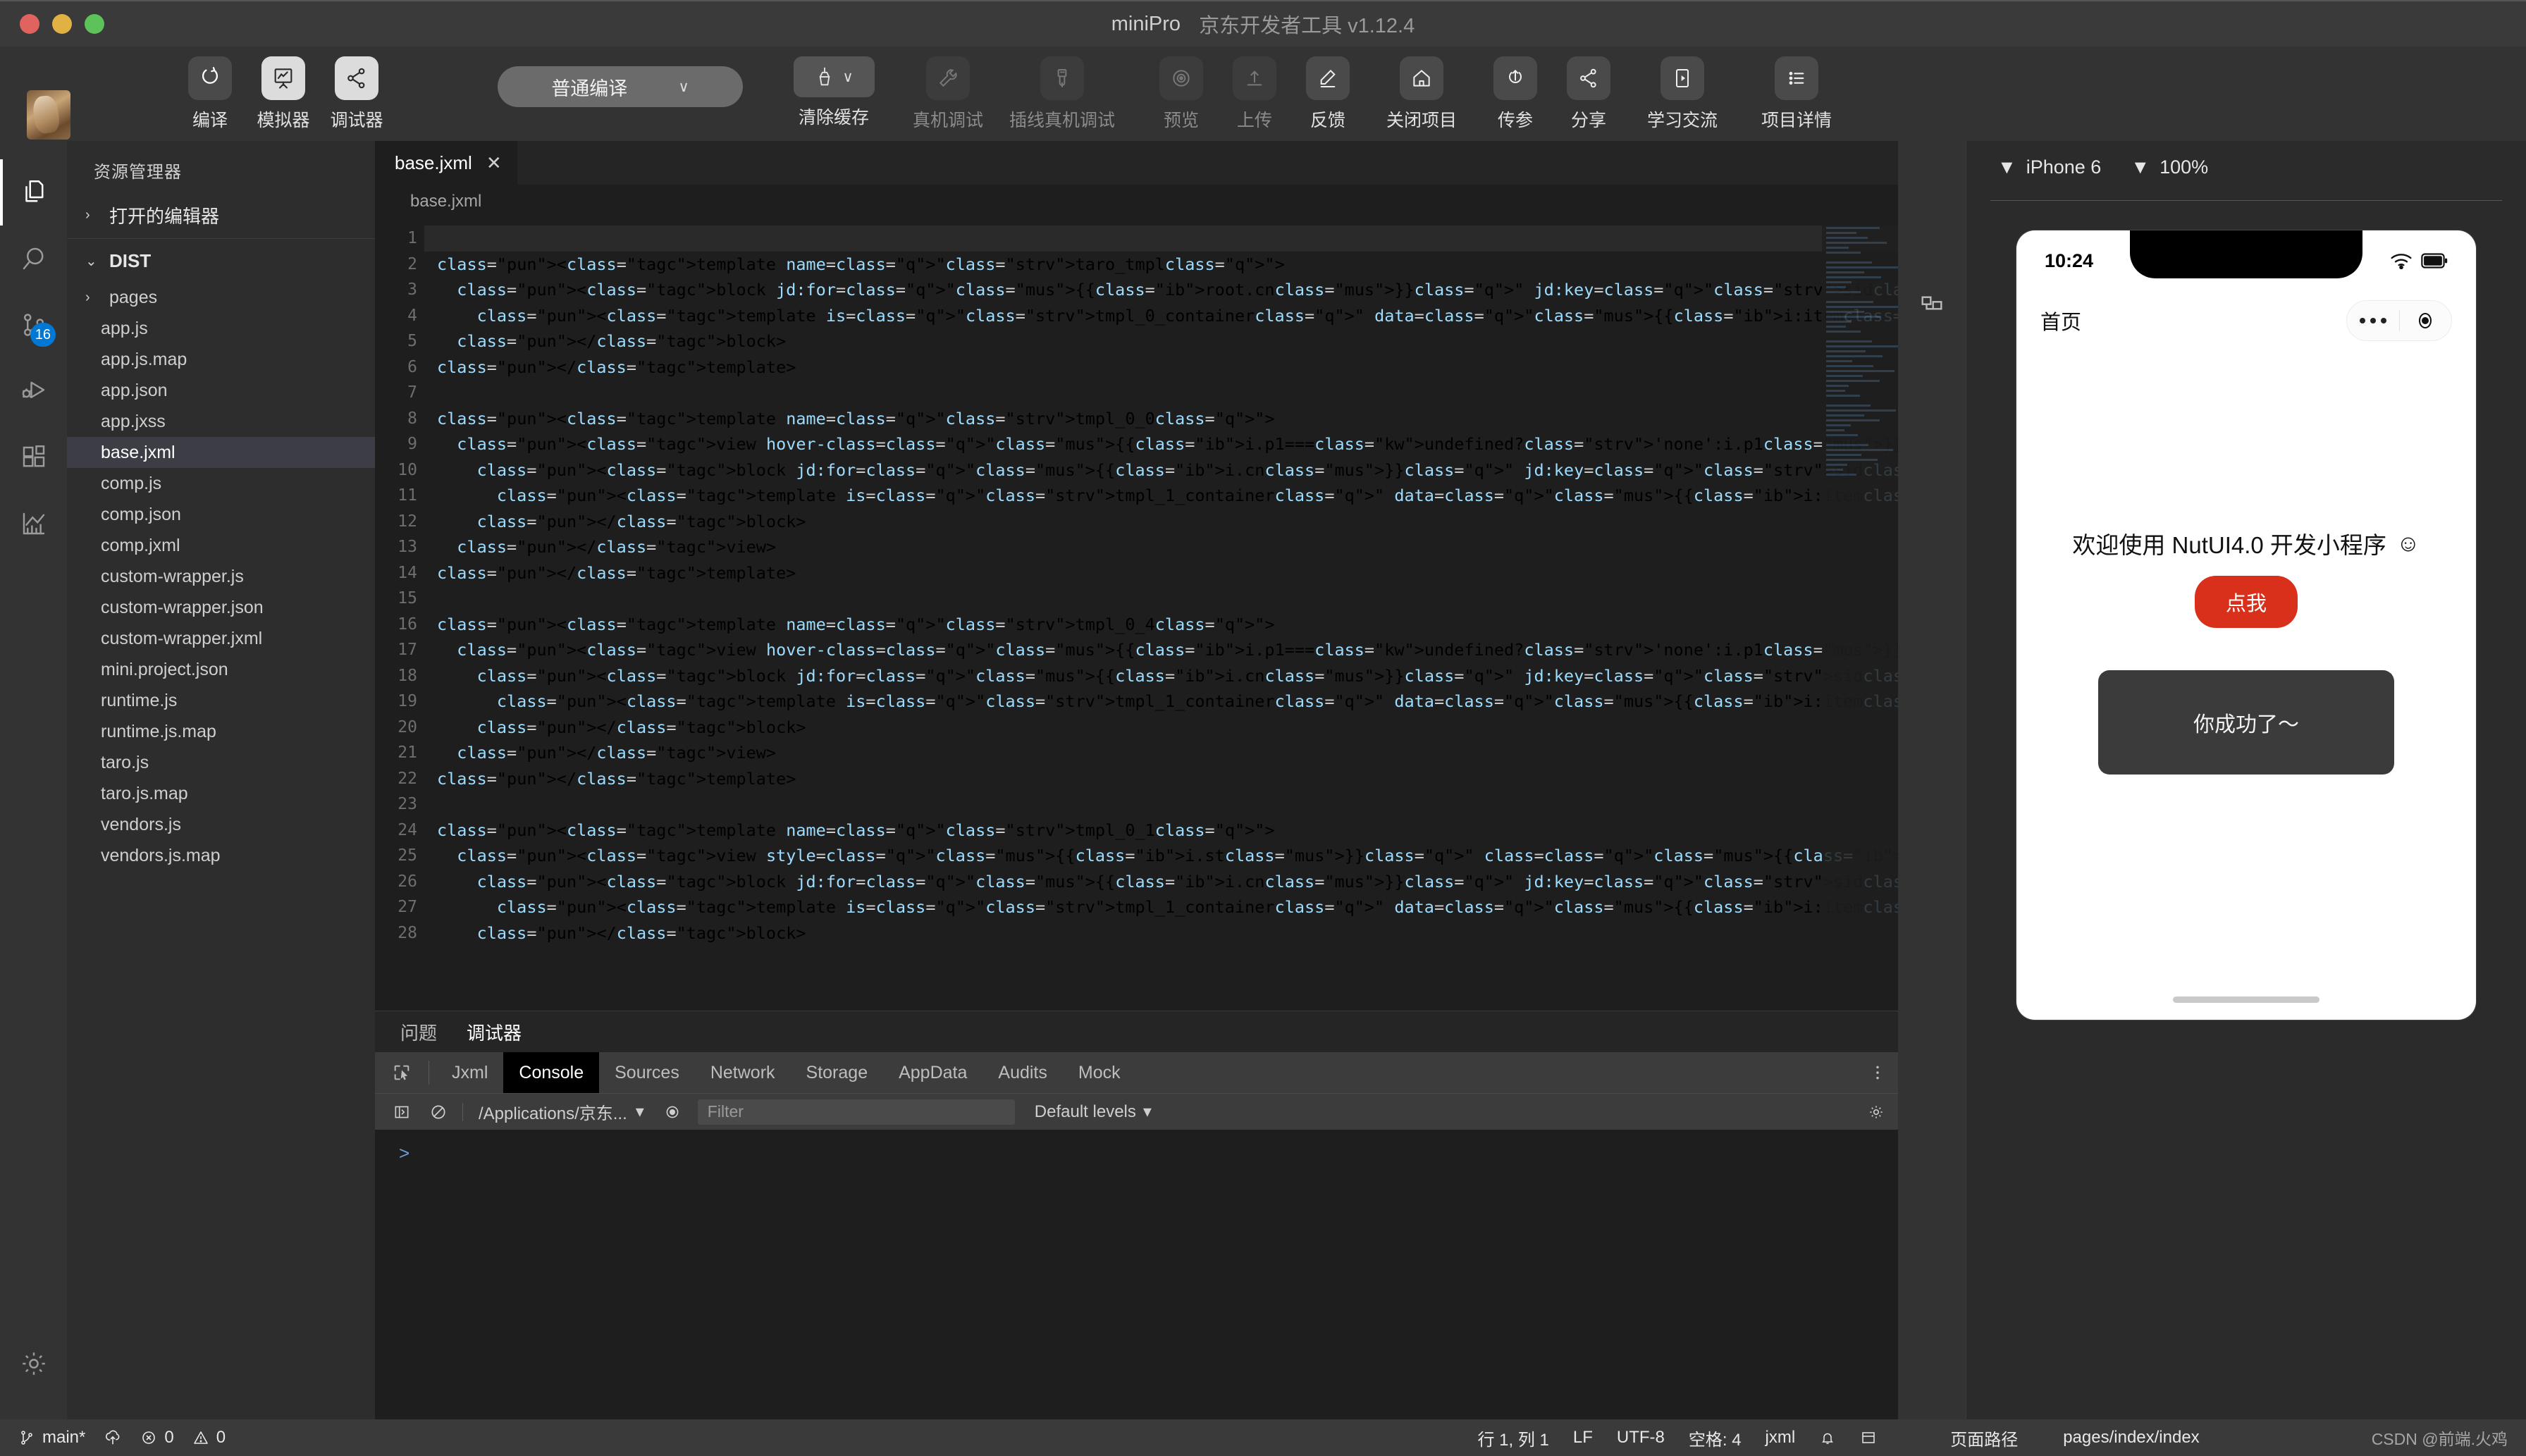  I want to click on activity-item-settings, so click(33, 1364).